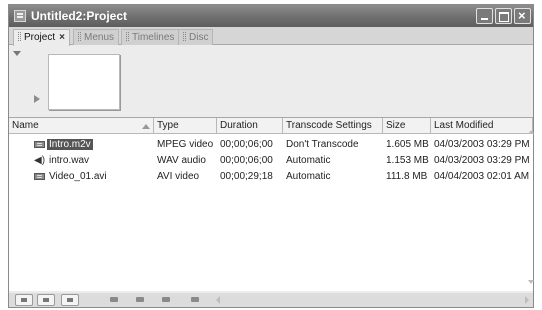  I want to click on scroll-left-icon, so click(218, 300).